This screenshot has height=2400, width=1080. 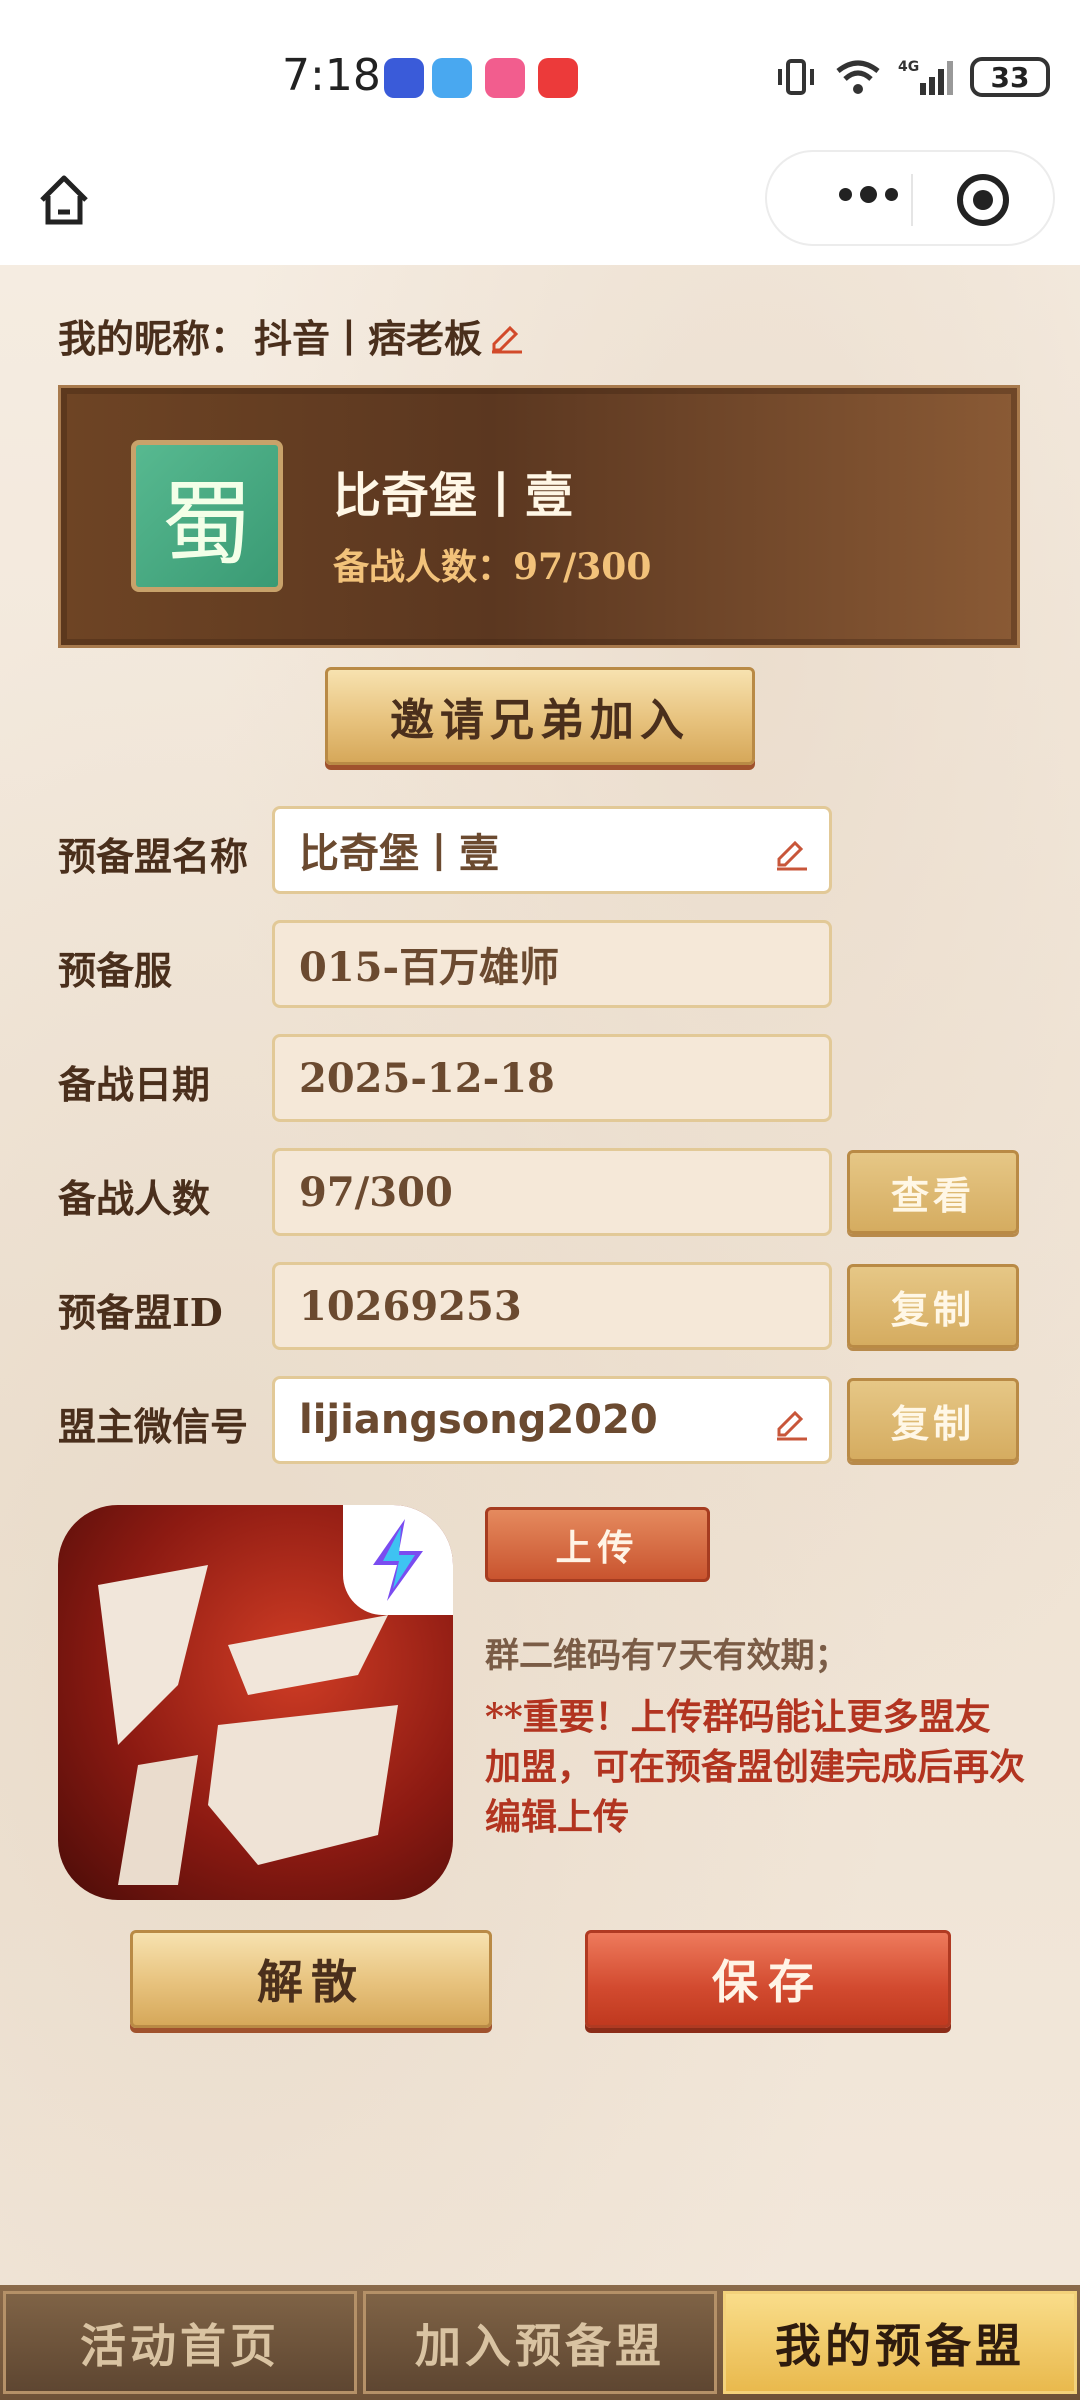 I want to click on nickname-label: 我的昵称：, so click(x=153, y=338).